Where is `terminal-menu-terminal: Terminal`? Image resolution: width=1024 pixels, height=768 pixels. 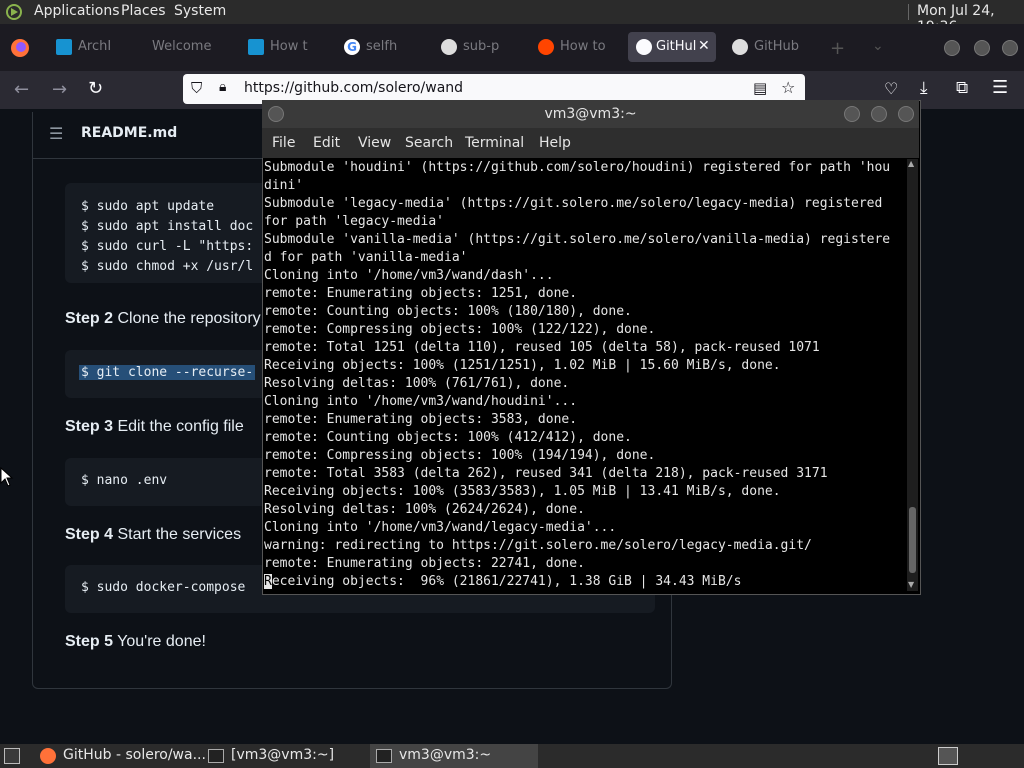
terminal-menu-terminal: Terminal is located at coordinates (494, 143).